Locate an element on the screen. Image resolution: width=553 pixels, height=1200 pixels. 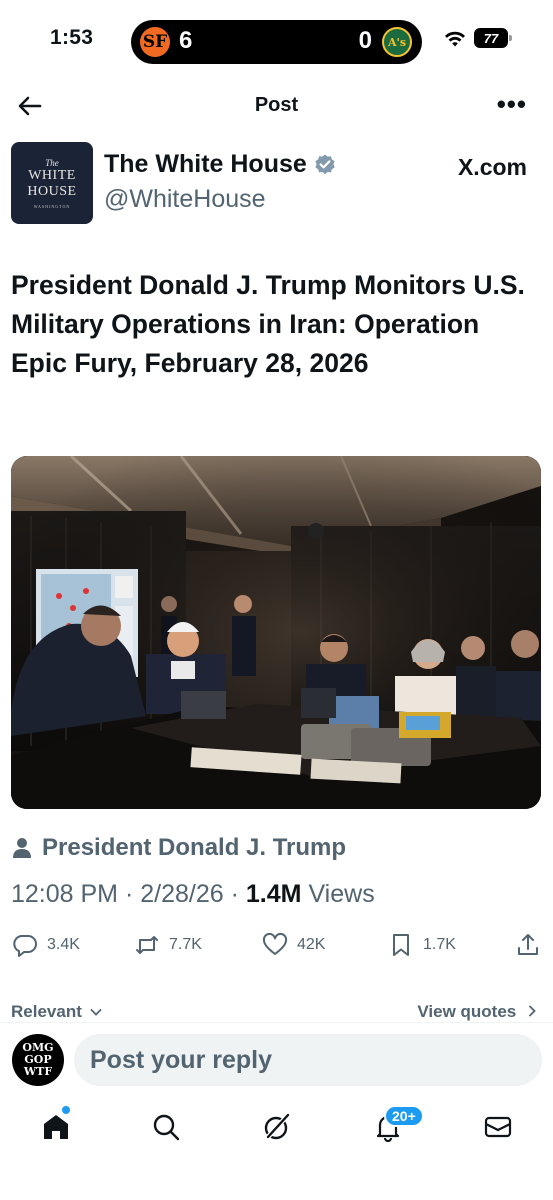
sort-dropdown: Relevant is located at coordinates (56, 1012).